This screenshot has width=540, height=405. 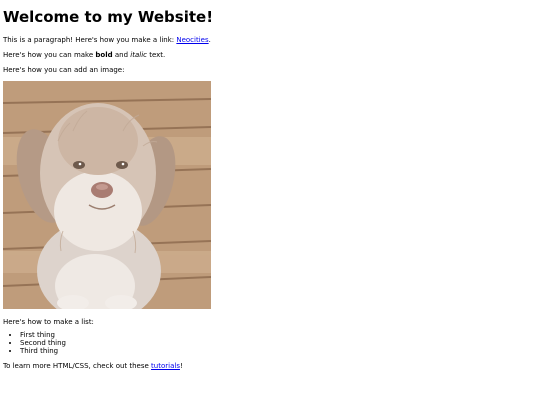 I want to click on paragraph-text: Here's how you can make, so click(x=49, y=55).